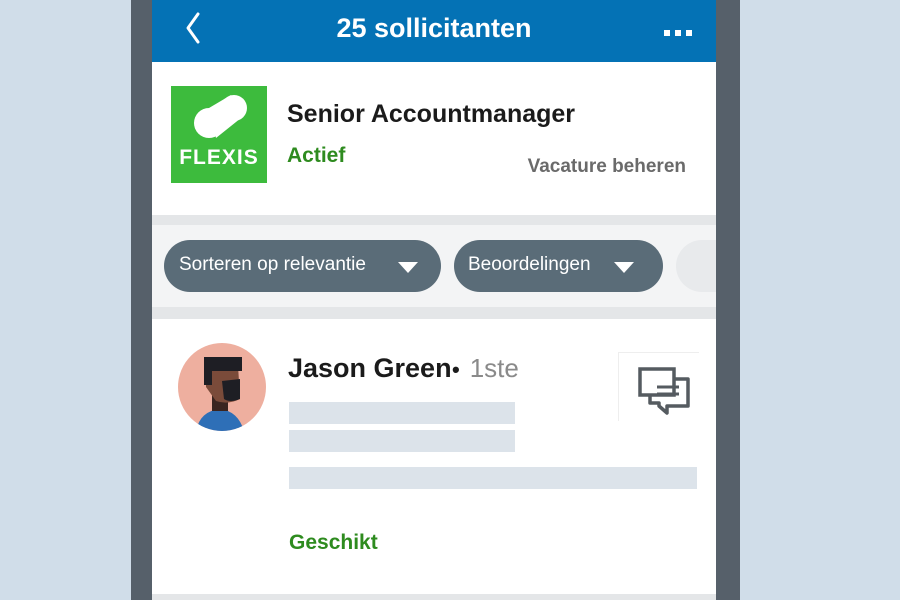  I want to click on reviews-dropdown-label: Beoordelingen, so click(529, 264).